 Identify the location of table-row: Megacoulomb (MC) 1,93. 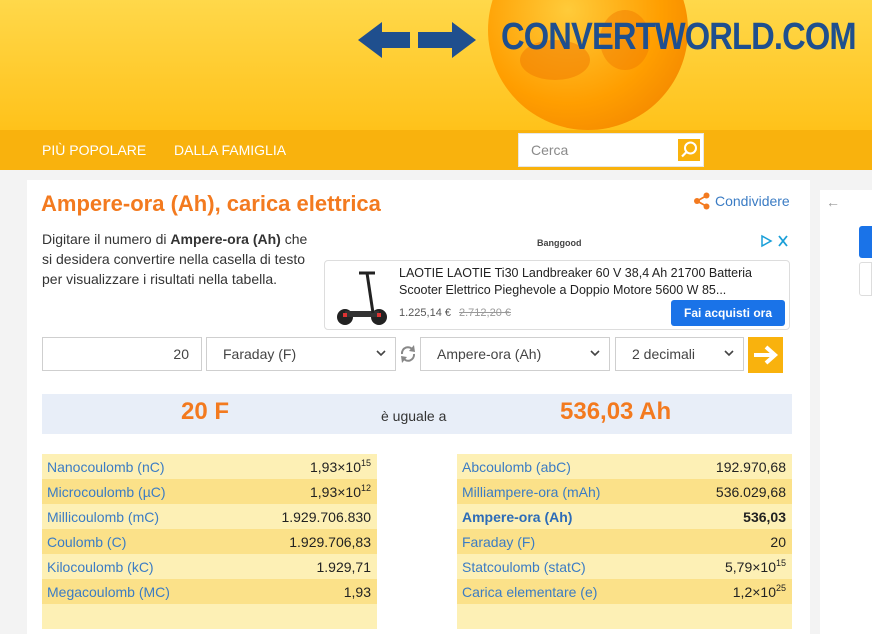
(209, 591).